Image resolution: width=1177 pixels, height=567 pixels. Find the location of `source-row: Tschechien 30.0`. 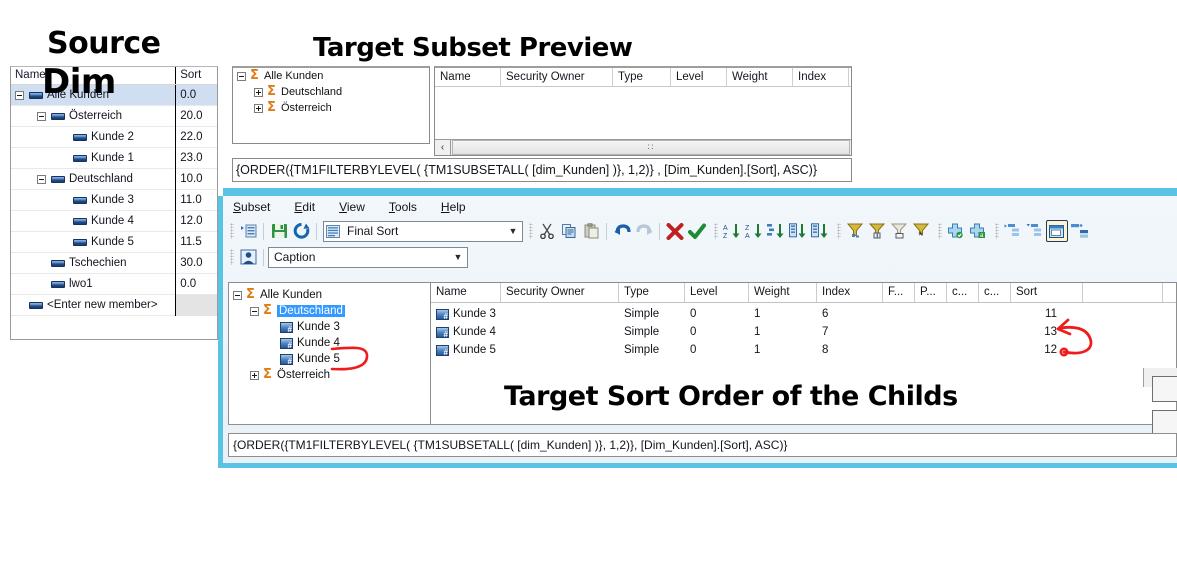

source-row: Tschechien 30.0 is located at coordinates (114, 263).